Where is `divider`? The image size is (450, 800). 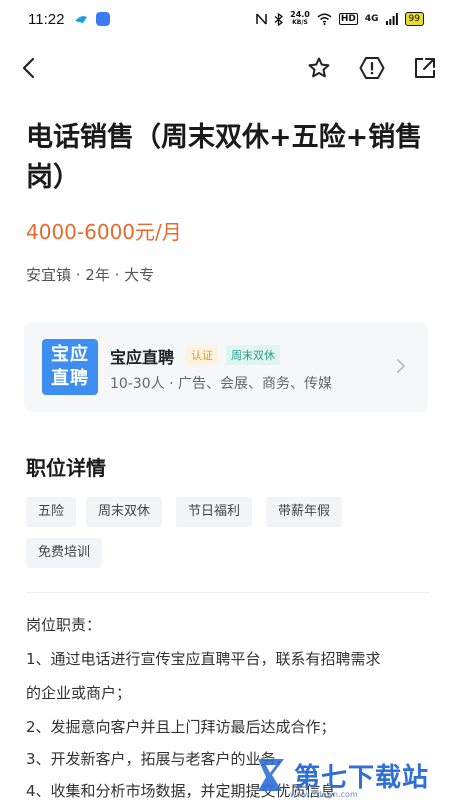 divider is located at coordinates (228, 592).